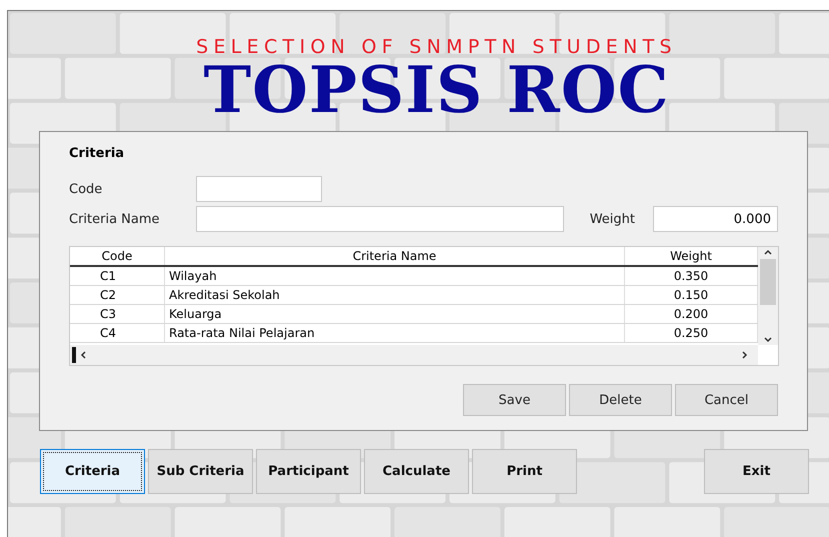 The height and width of the screenshot is (537, 829). I want to click on horizontal-scrollbar, so click(414, 355).